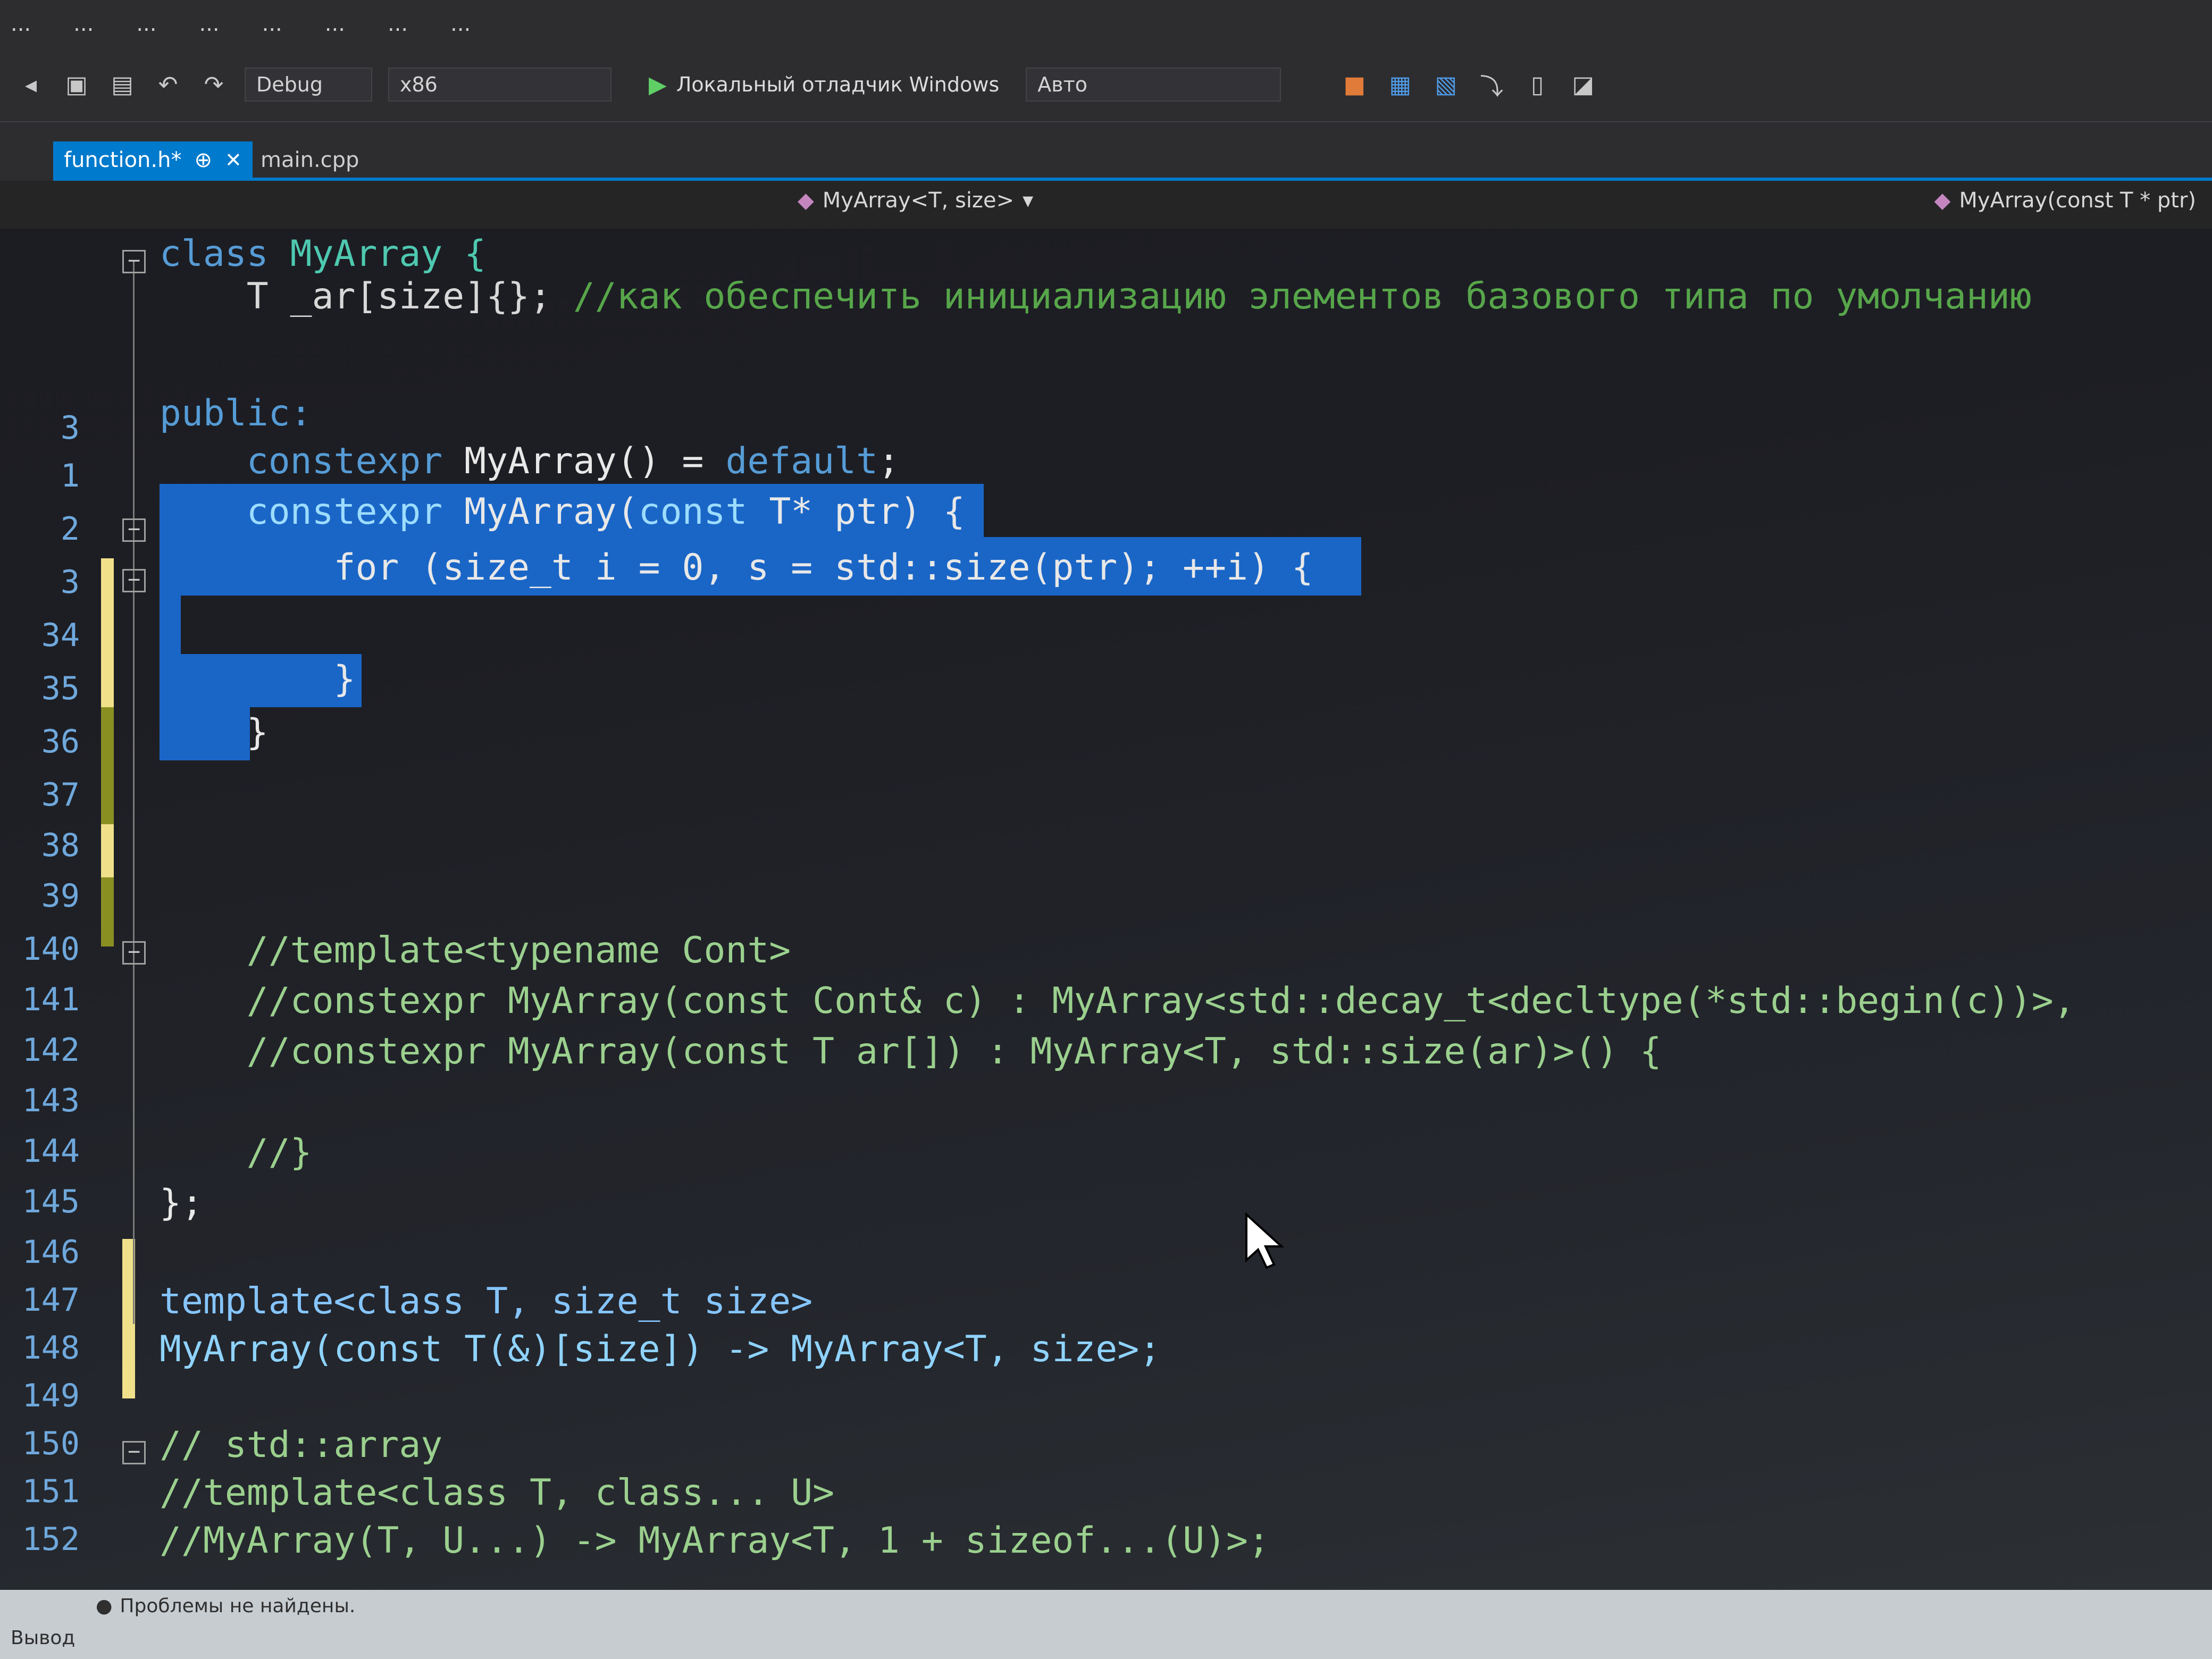  What do you see at coordinates (60, 635) in the screenshot?
I see `line-number: 34` at bounding box center [60, 635].